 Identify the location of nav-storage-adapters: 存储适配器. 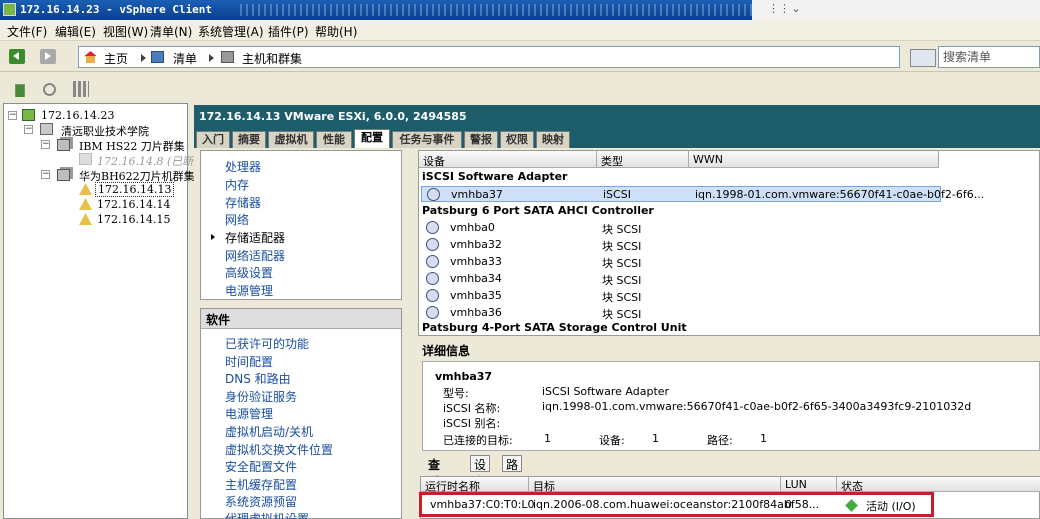
(255, 237).